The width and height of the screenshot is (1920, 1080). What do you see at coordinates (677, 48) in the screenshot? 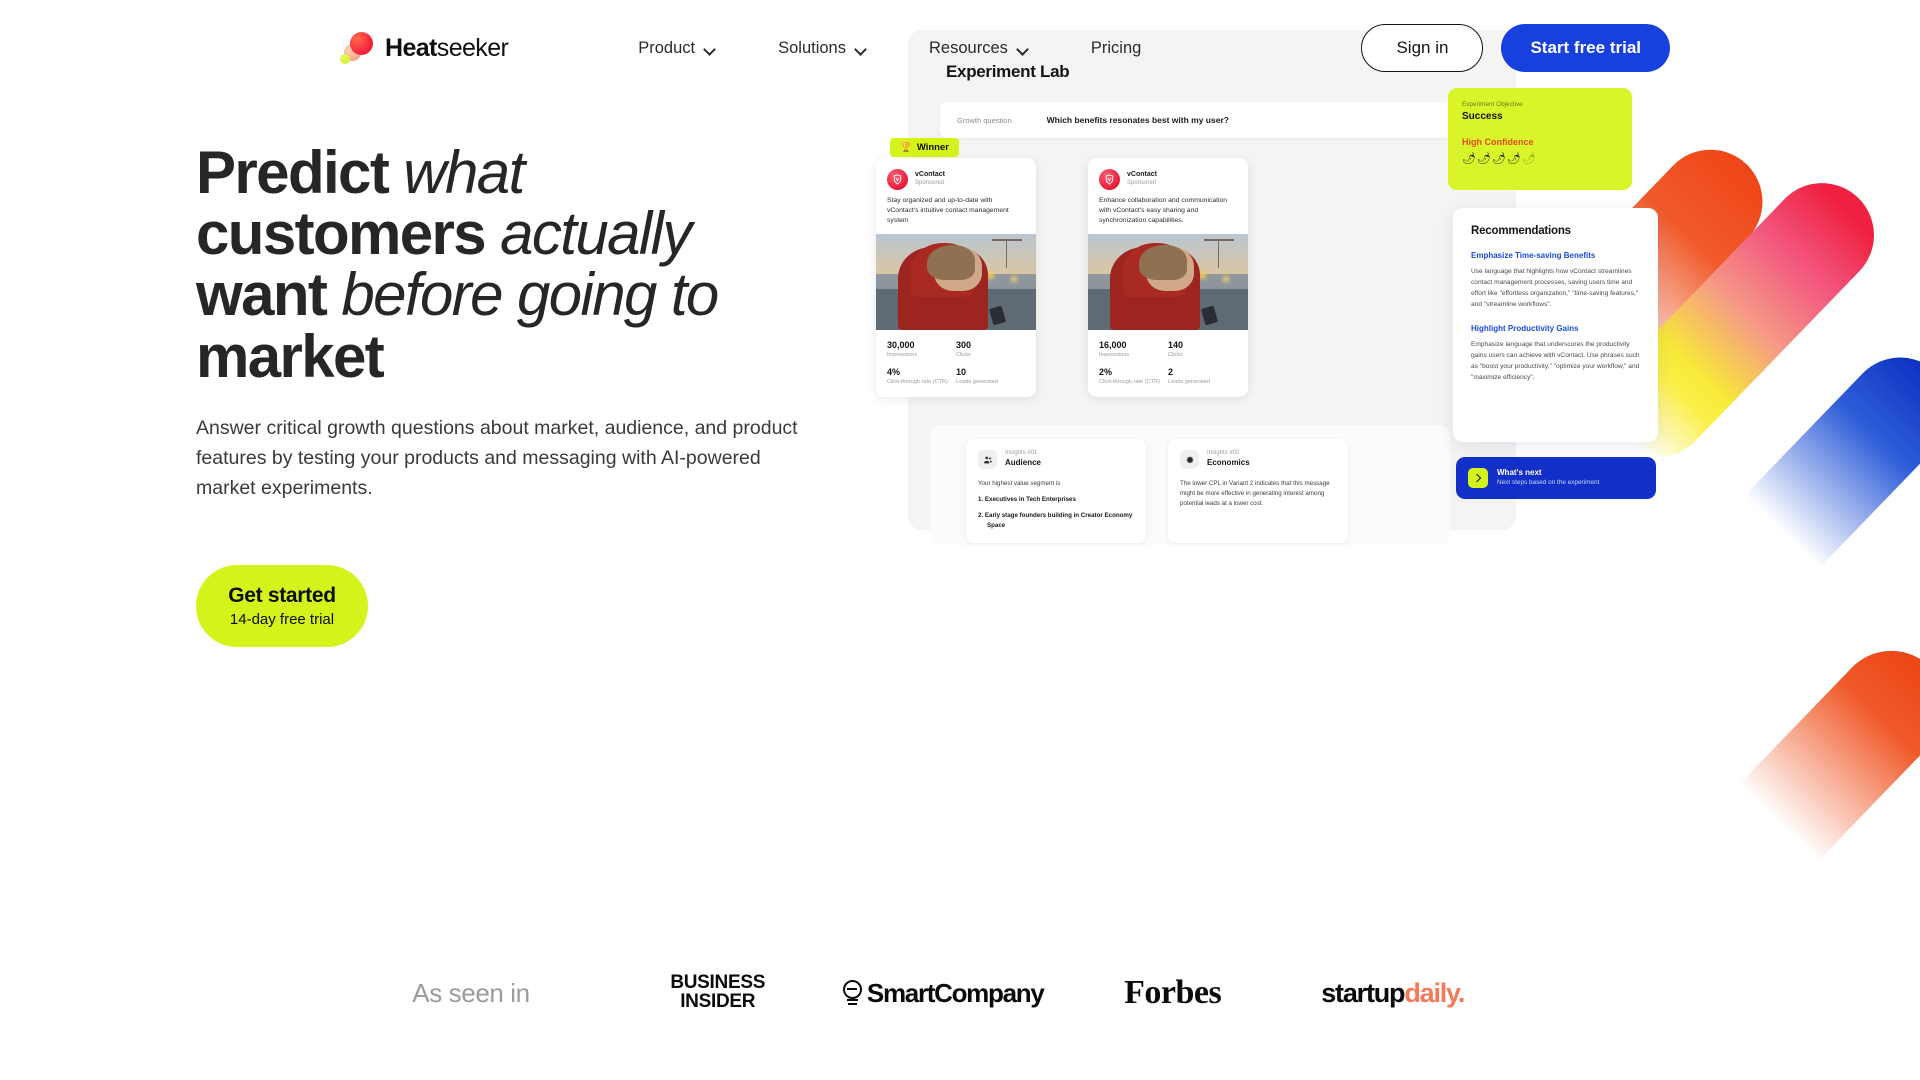
I see `nav-item-product: Product` at bounding box center [677, 48].